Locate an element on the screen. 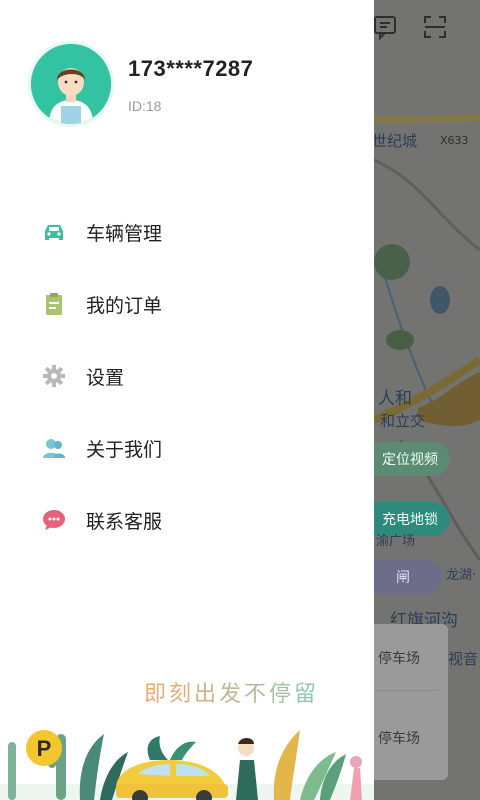  message-icon is located at coordinates (385, 27).